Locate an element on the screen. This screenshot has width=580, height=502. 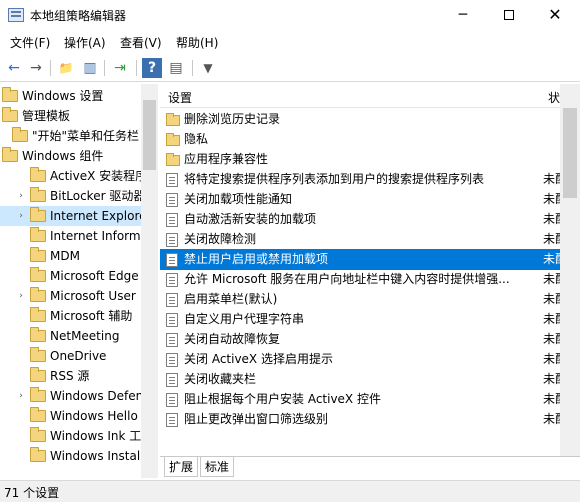
toolbar: ← → 📁 ▥ ⇥ ? ▤ ▼ is located at coordinates (290, 68).